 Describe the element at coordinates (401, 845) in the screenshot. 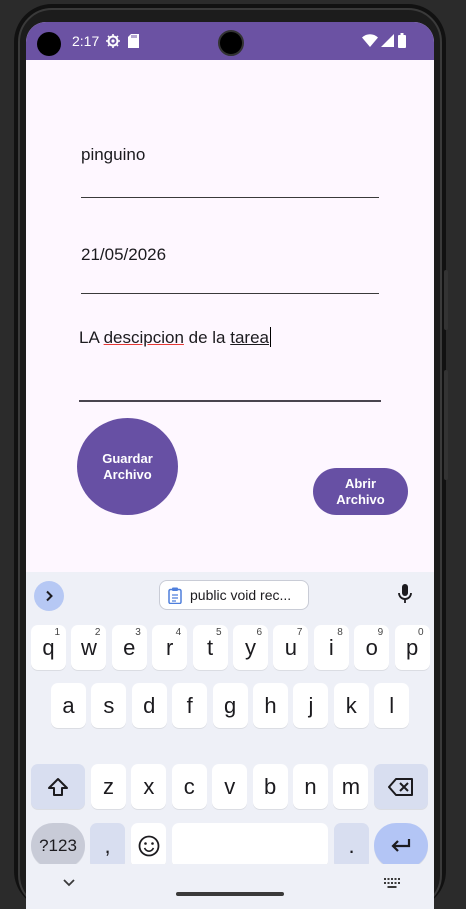

I see `enter-key` at that location.